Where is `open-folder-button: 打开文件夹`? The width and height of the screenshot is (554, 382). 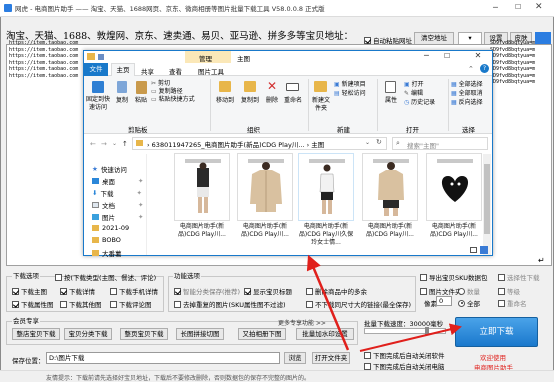 open-folder-button: 打开文件夹 is located at coordinates (331, 358).